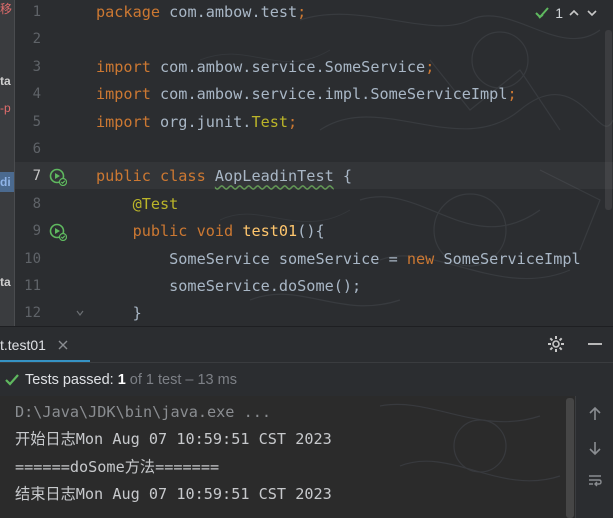  What do you see at coordinates (51, 149) in the screenshot?
I see `gutter-line: 6` at bounding box center [51, 149].